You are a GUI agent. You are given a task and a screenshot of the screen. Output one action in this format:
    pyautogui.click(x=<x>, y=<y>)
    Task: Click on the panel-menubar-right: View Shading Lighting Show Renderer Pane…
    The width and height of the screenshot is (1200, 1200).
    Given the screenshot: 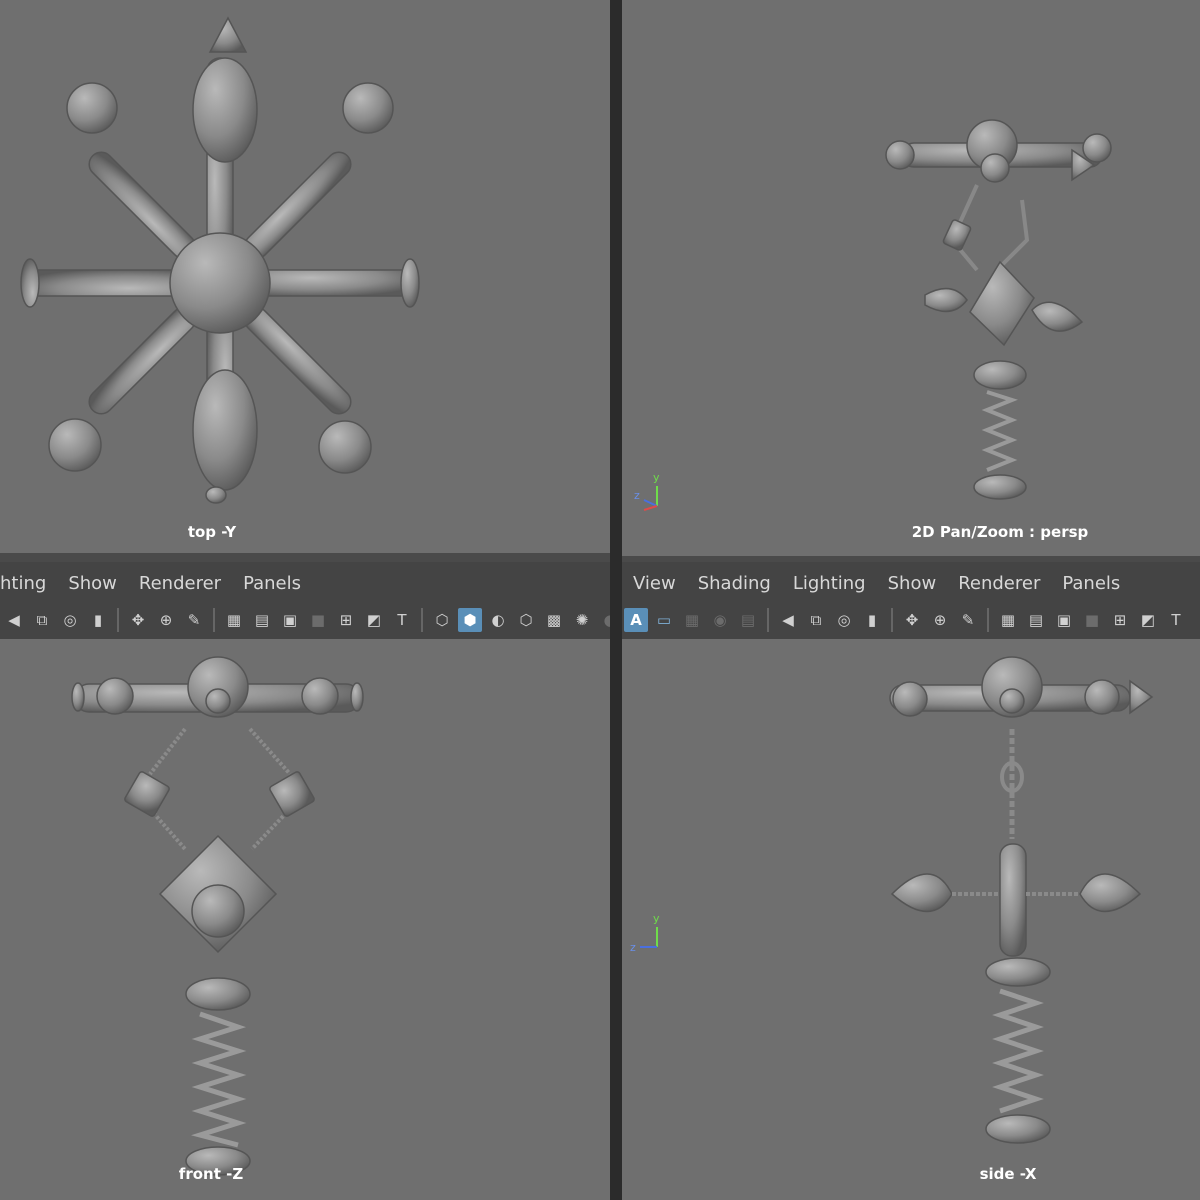 What is the action you would take?
    pyautogui.click(x=911, y=583)
    